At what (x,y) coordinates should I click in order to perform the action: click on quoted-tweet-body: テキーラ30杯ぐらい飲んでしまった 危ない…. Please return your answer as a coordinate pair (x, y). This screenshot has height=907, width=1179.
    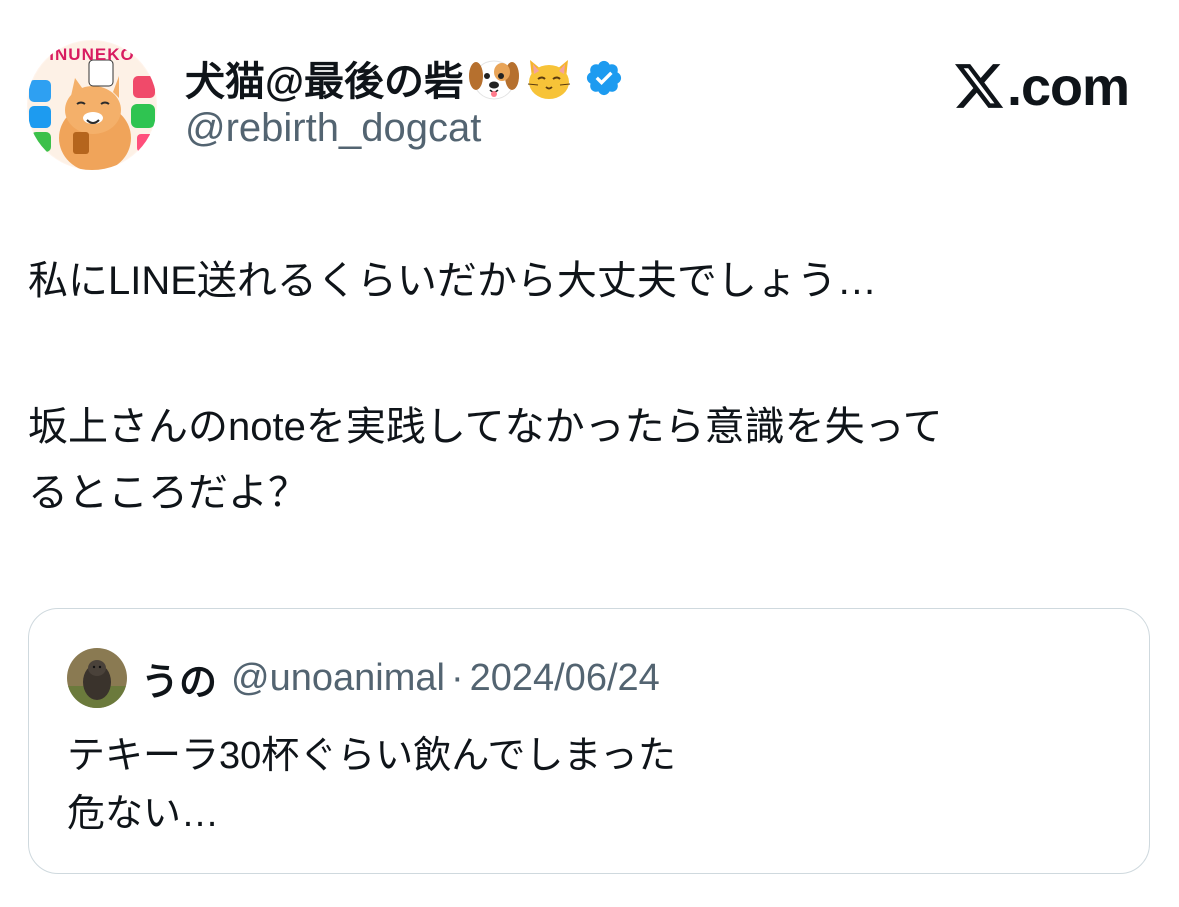
    Looking at the image, I should click on (371, 785).